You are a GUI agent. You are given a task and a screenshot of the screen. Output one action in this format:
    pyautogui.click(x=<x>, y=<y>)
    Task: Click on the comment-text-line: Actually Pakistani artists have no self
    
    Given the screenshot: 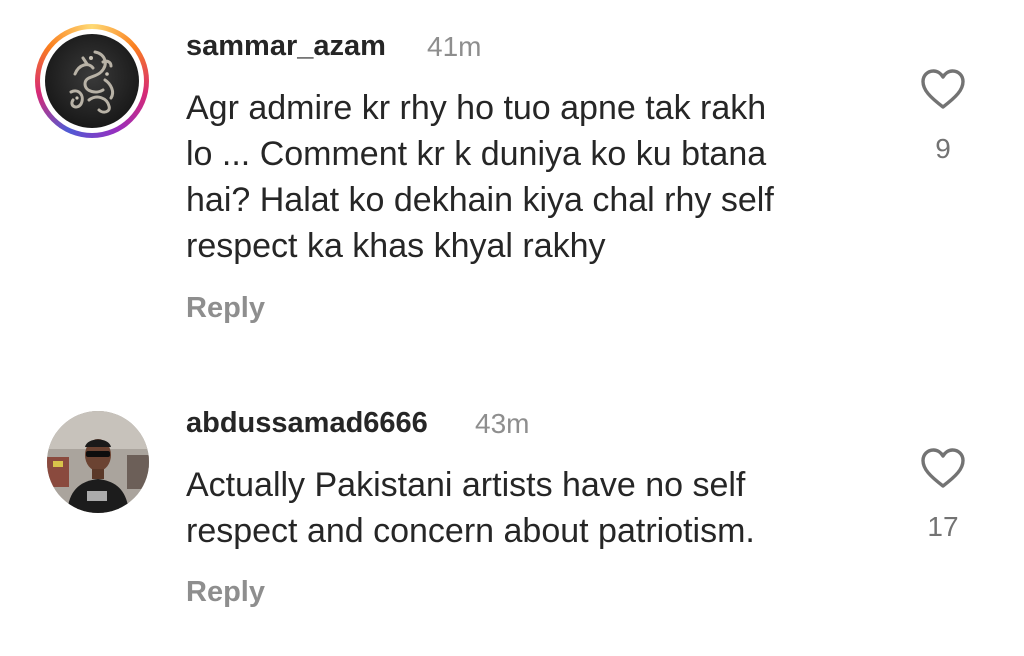 What is the action you would take?
    pyautogui.click(x=466, y=485)
    